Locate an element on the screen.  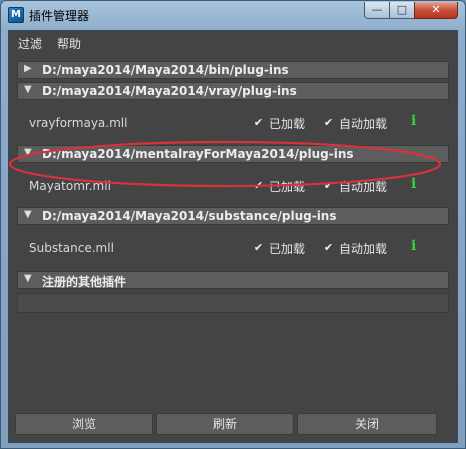
section-header-vray: ▼ D:/maya2014/Maya2014/vray/plug-ins is located at coordinates (233, 91).